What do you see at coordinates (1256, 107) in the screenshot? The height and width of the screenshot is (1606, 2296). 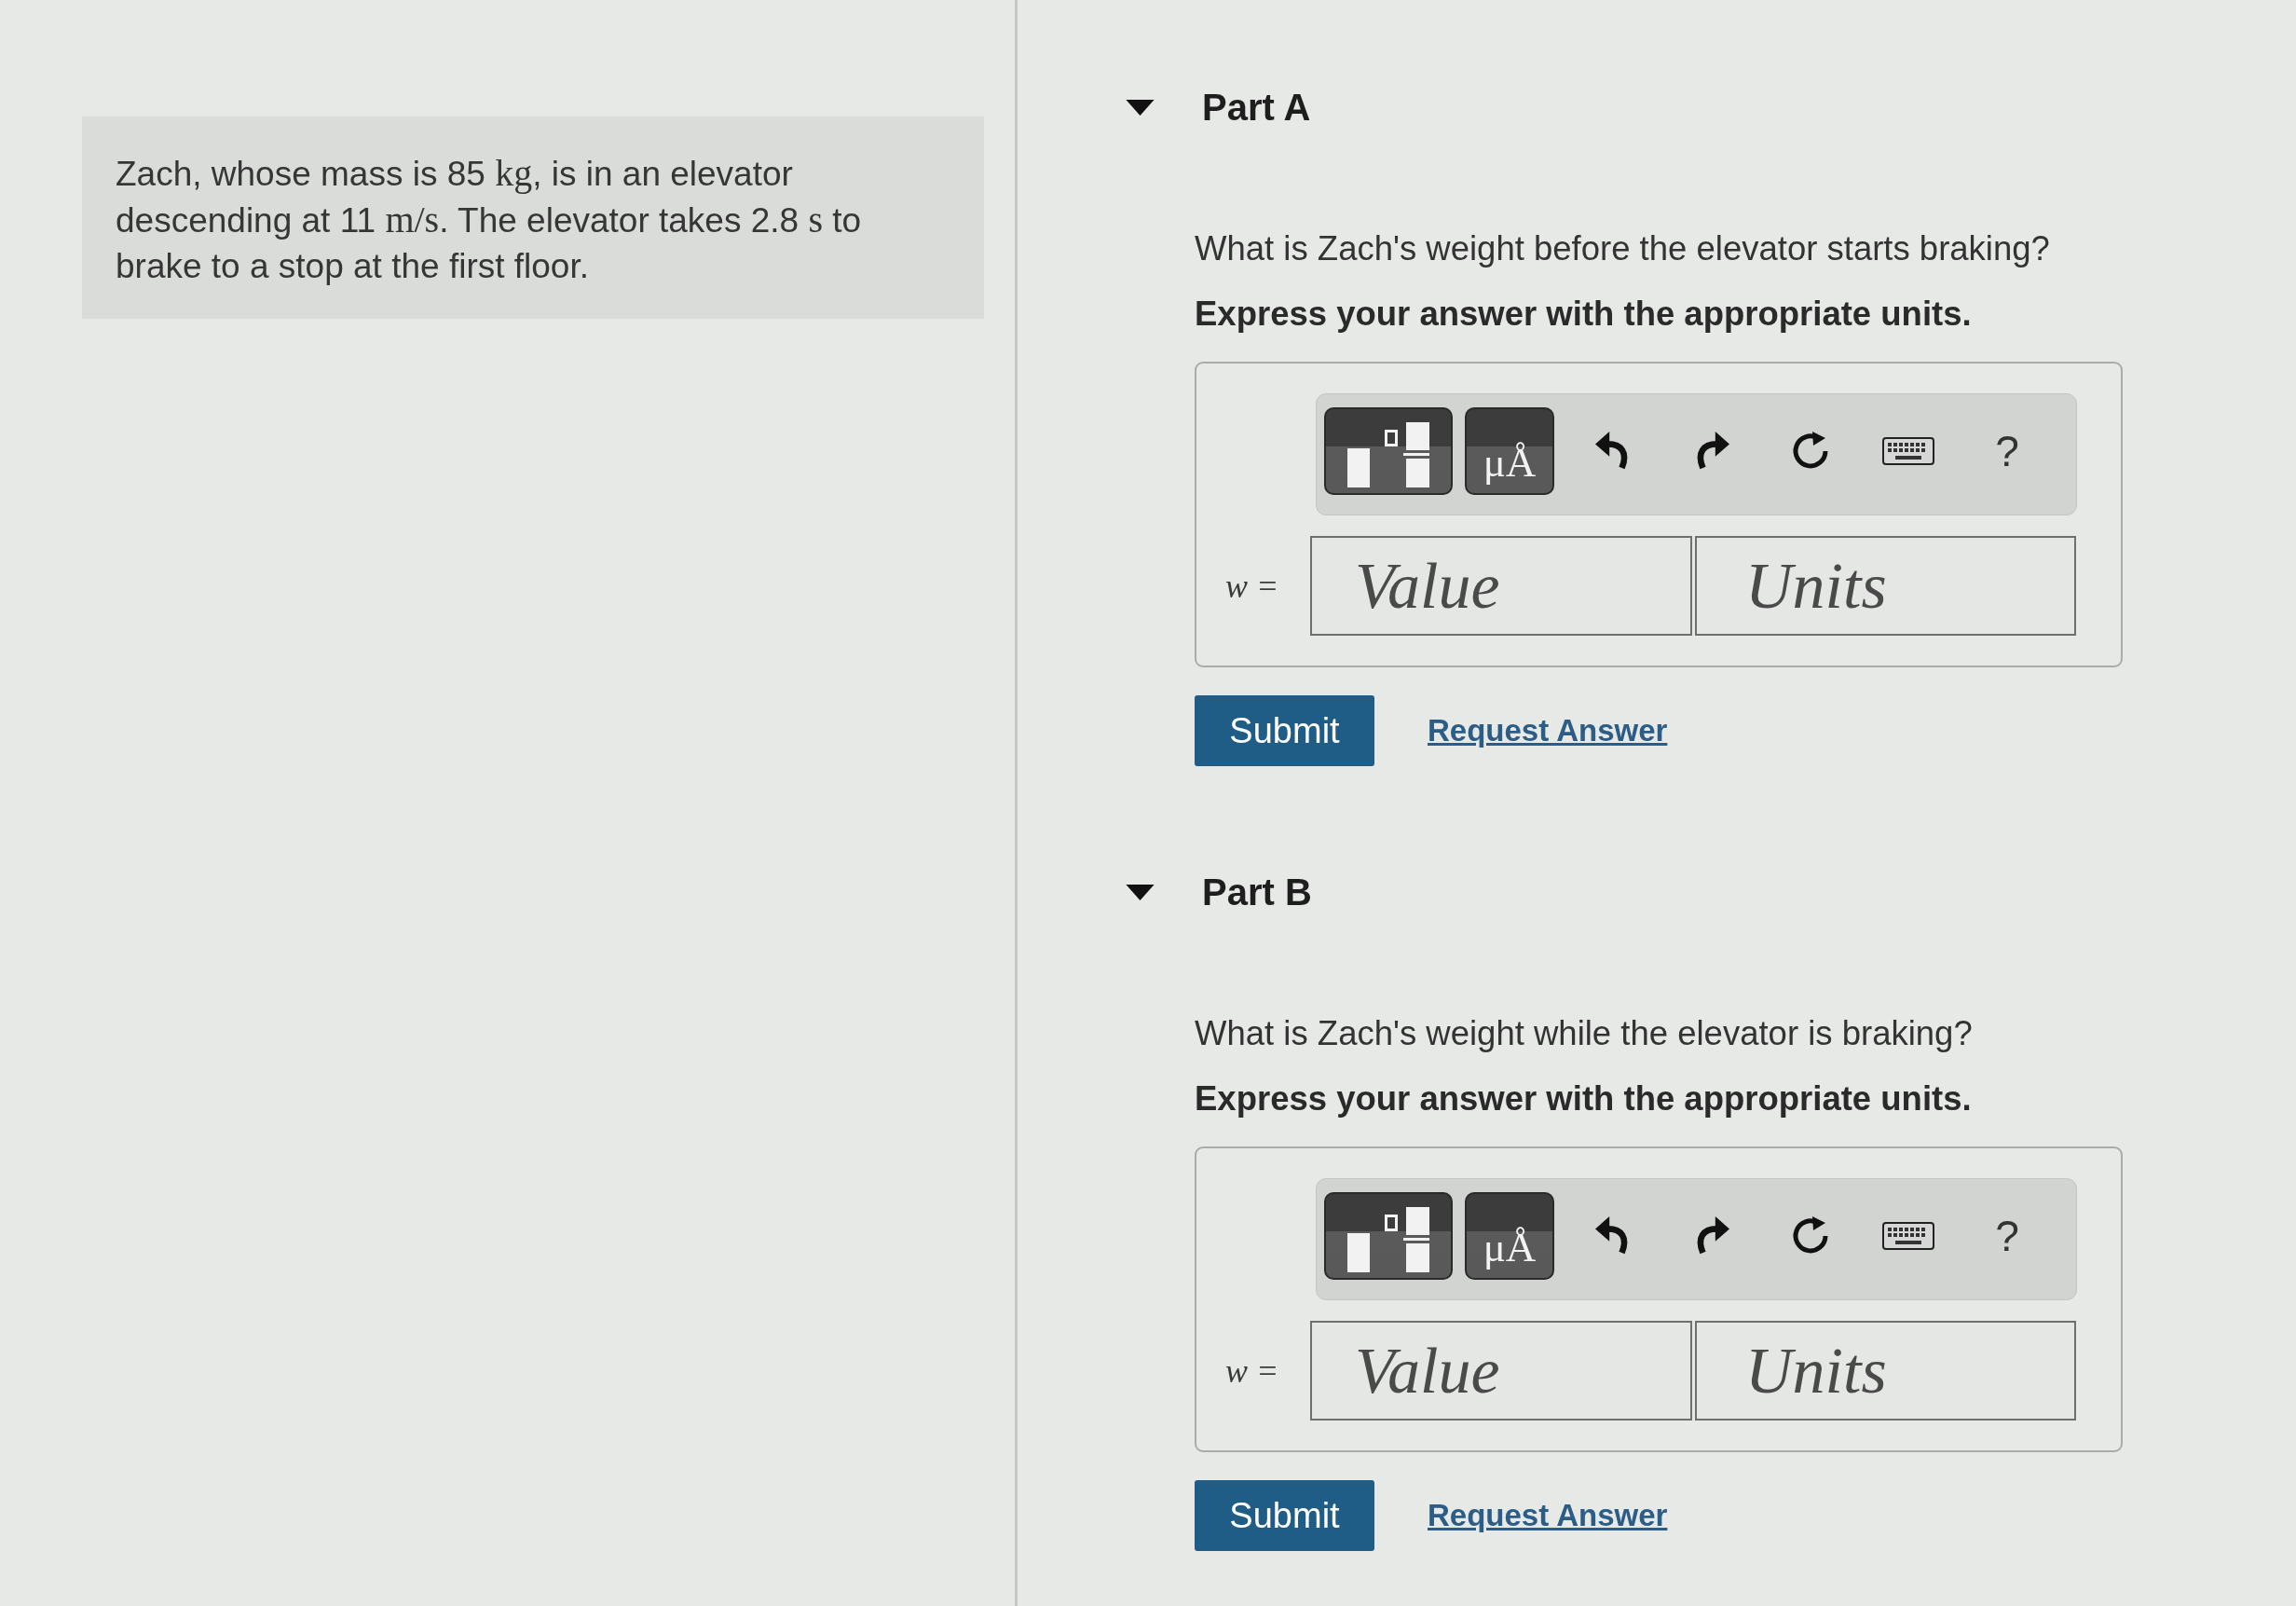 I see `part-title: Part A` at bounding box center [1256, 107].